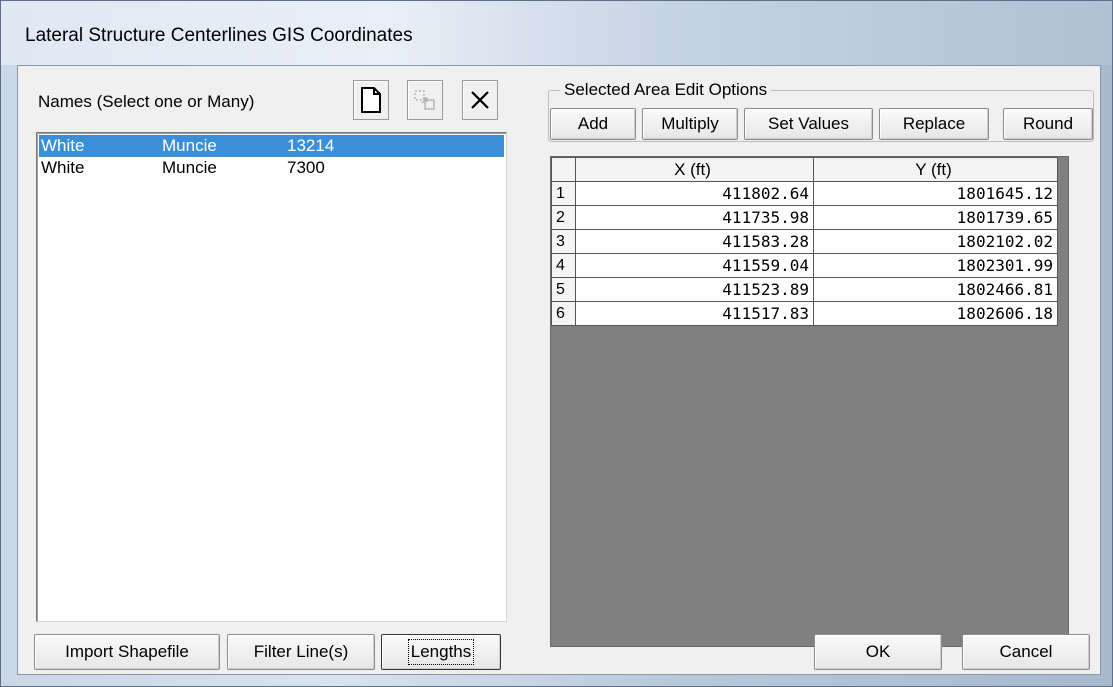  I want to click on table-row: 1 411802.64 1801645.12, so click(804, 193).